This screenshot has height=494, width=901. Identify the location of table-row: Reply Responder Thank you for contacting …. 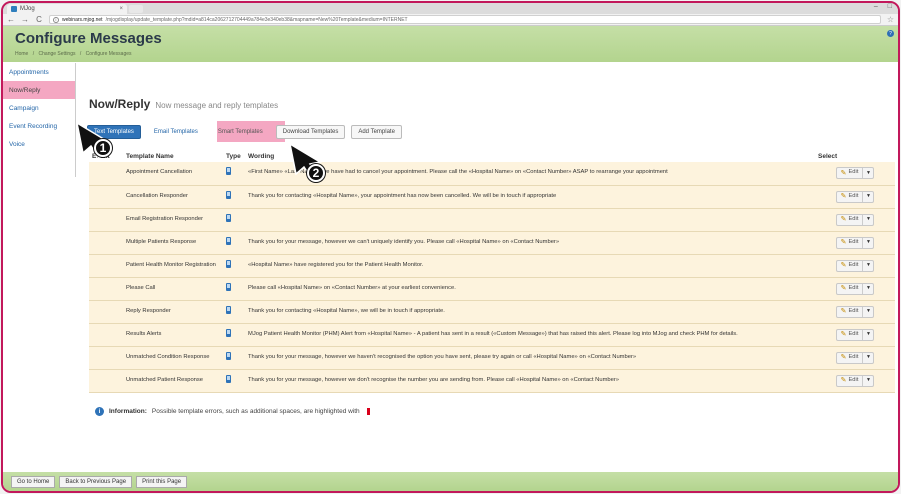
(492, 312).